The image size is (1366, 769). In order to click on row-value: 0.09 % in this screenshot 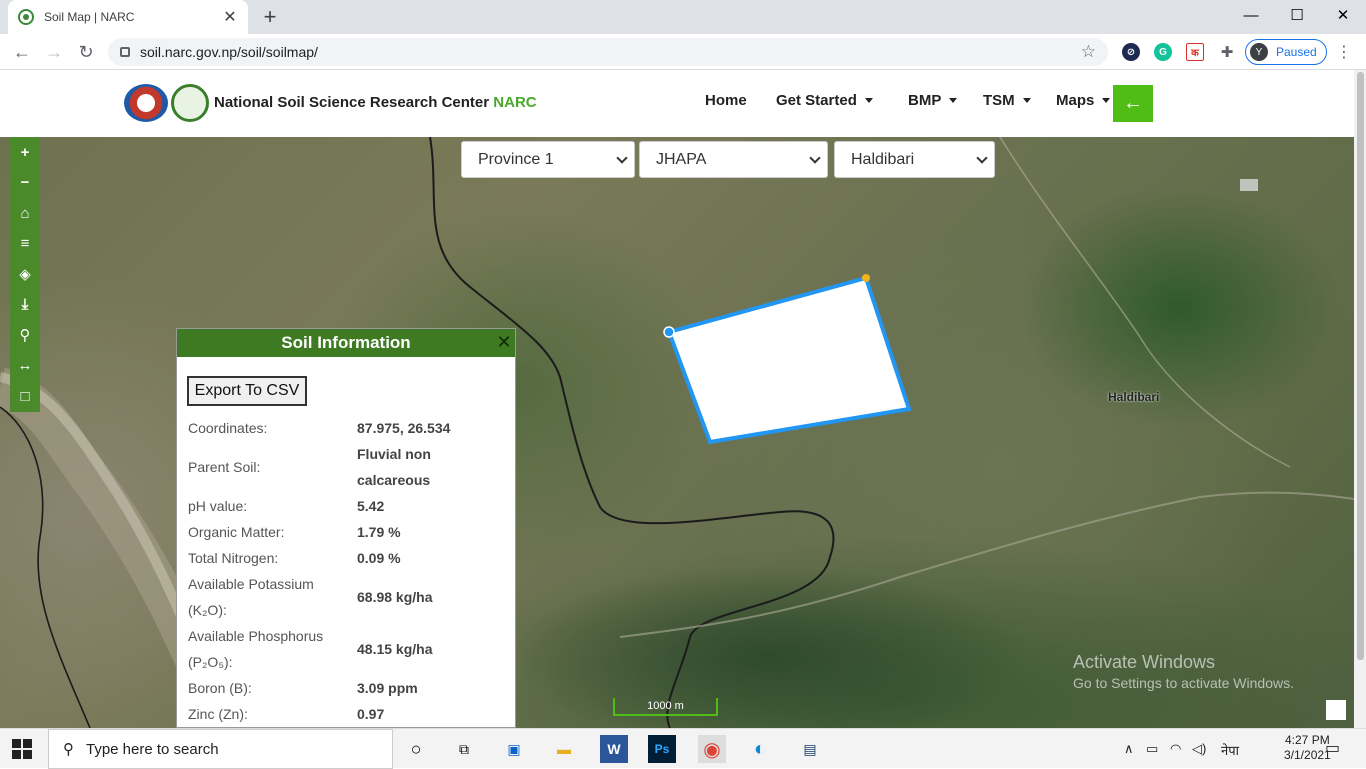, I will do `click(379, 558)`.